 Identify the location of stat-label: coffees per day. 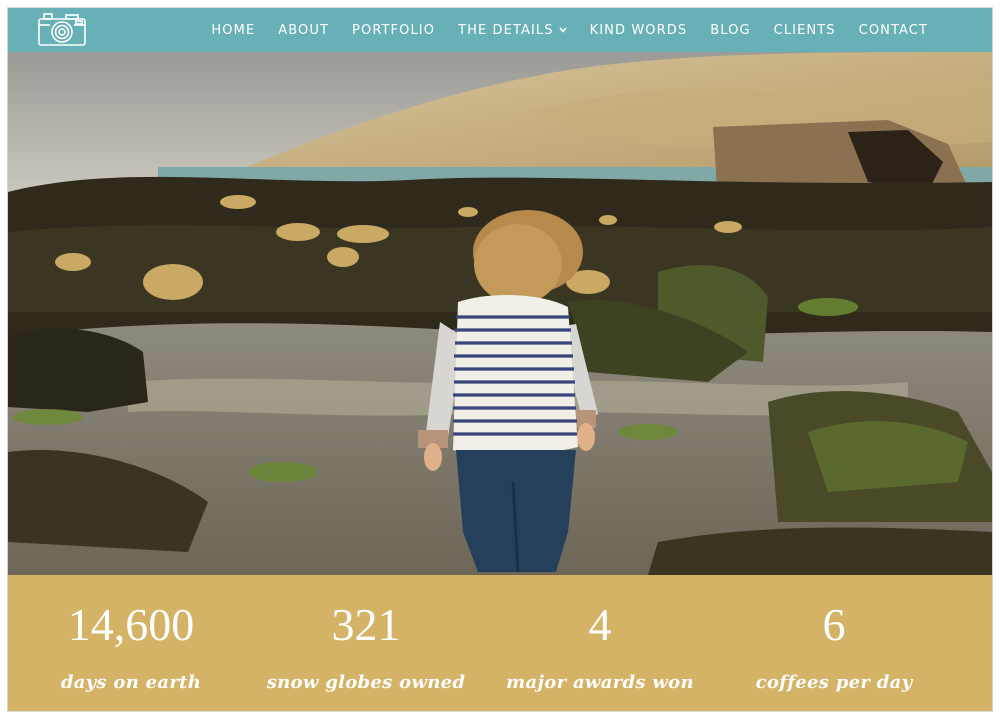
(834, 682).